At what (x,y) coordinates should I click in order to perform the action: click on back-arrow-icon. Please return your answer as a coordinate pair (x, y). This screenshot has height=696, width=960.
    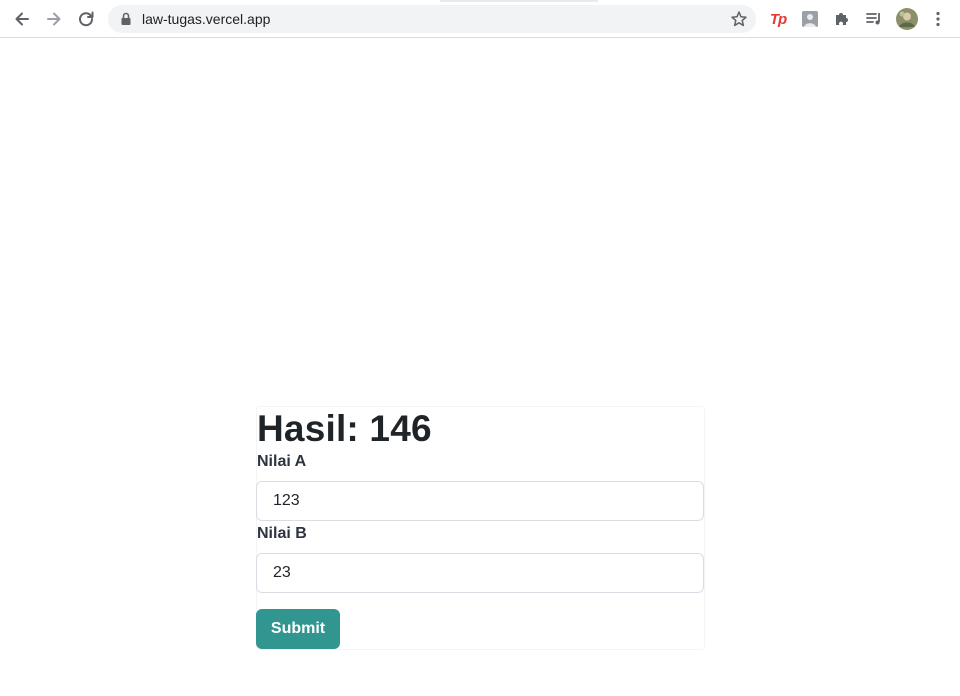
    Looking at the image, I should click on (22, 19).